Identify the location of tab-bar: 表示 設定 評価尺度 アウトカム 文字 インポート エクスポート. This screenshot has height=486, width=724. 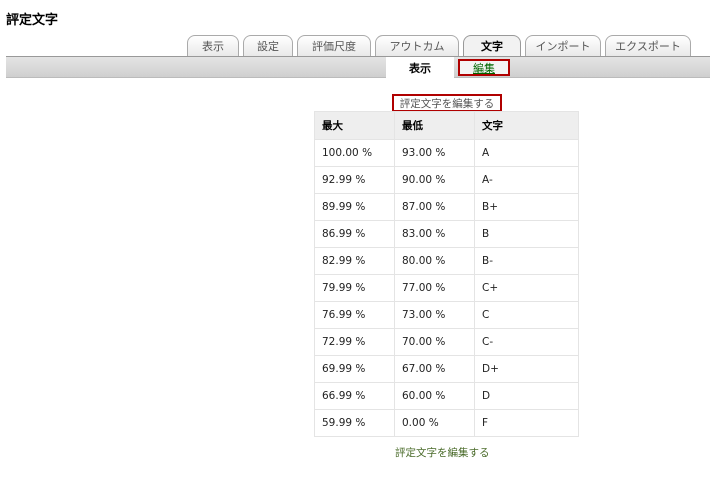
(441, 45).